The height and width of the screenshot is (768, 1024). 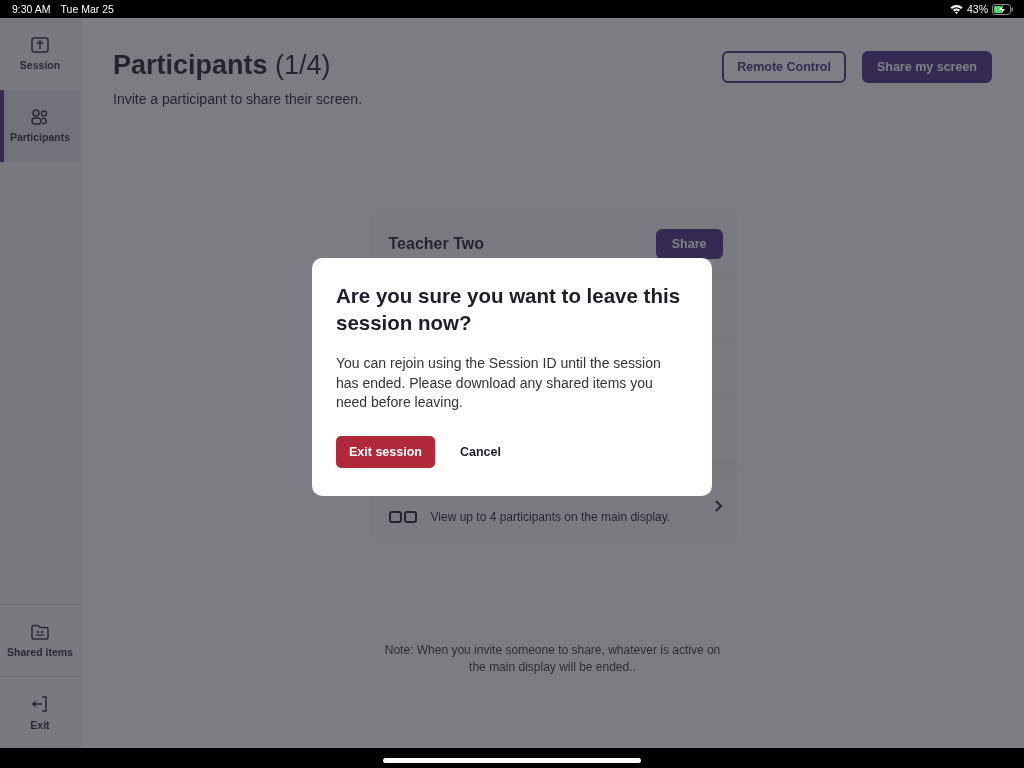 I want to click on sidebar-item: Shared items, so click(x=40, y=640).